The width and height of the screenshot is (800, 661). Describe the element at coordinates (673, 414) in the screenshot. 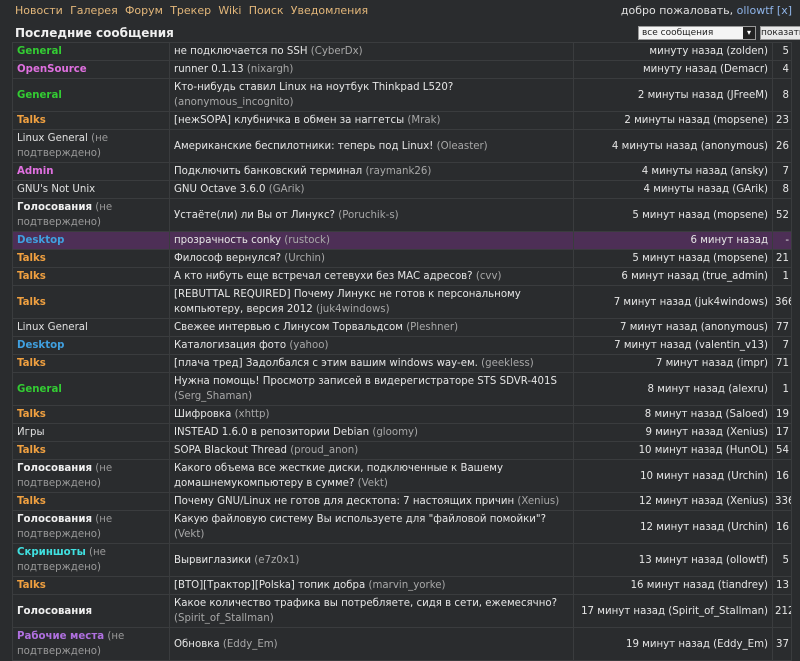

I see `last-post-cell: 8 минут назад (Saloed)` at that location.